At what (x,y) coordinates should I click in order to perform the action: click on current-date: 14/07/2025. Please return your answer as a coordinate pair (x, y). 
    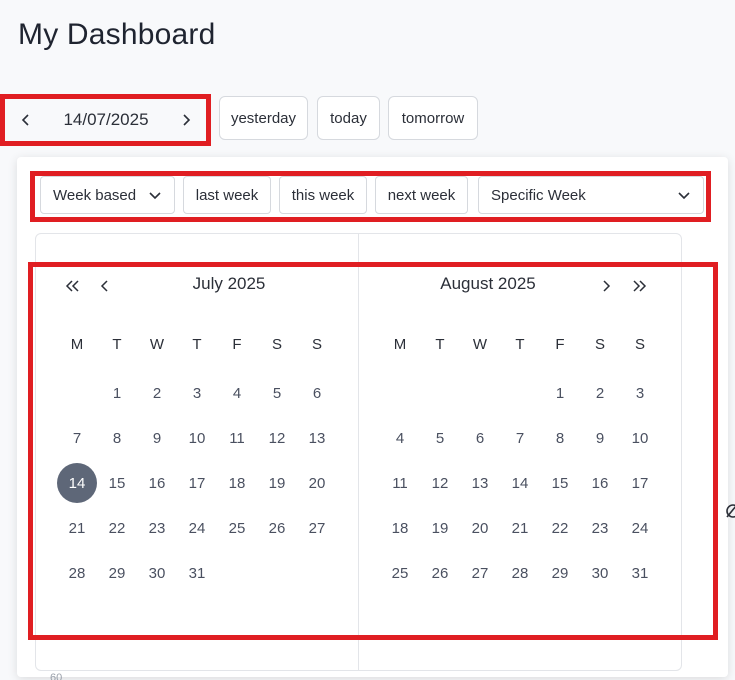
    Looking at the image, I should click on (105, 120).